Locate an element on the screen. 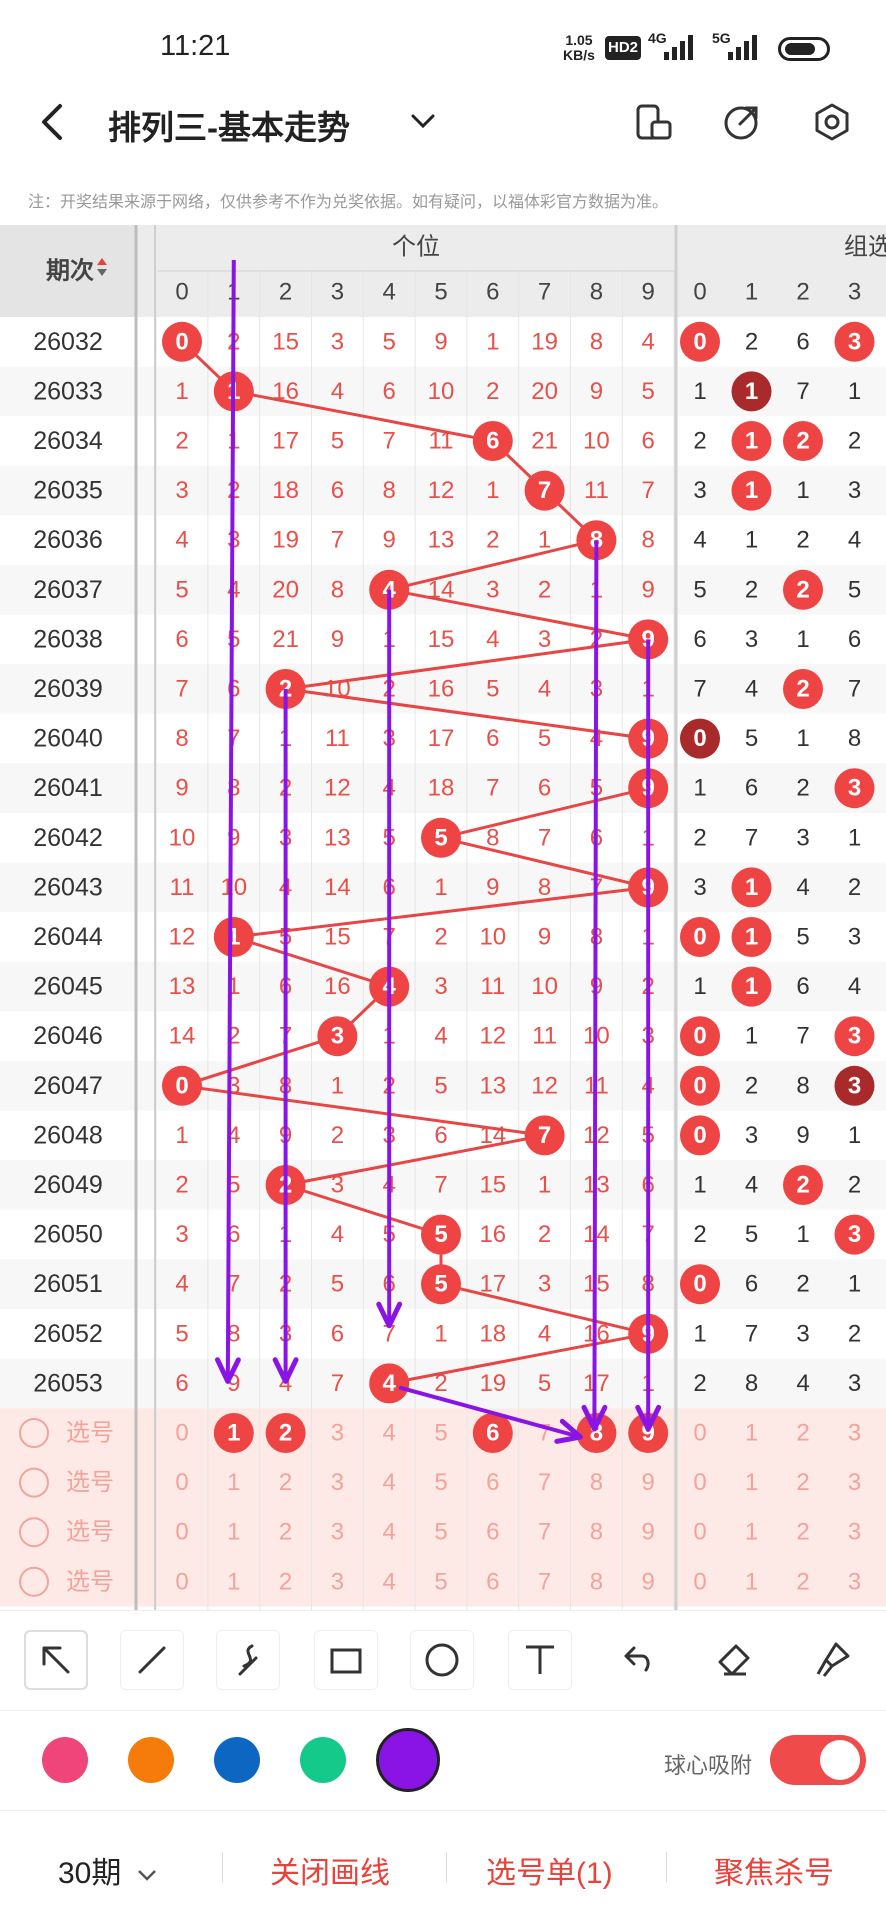  focus-kill-button: 聚焦杀号 is located at coordinates (774, 1870).